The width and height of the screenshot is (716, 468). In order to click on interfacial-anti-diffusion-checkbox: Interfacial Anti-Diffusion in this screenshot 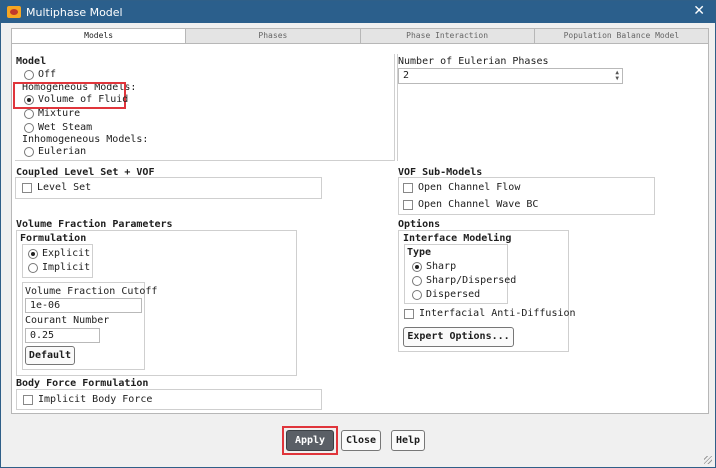, I will do `click(490, 313)`.